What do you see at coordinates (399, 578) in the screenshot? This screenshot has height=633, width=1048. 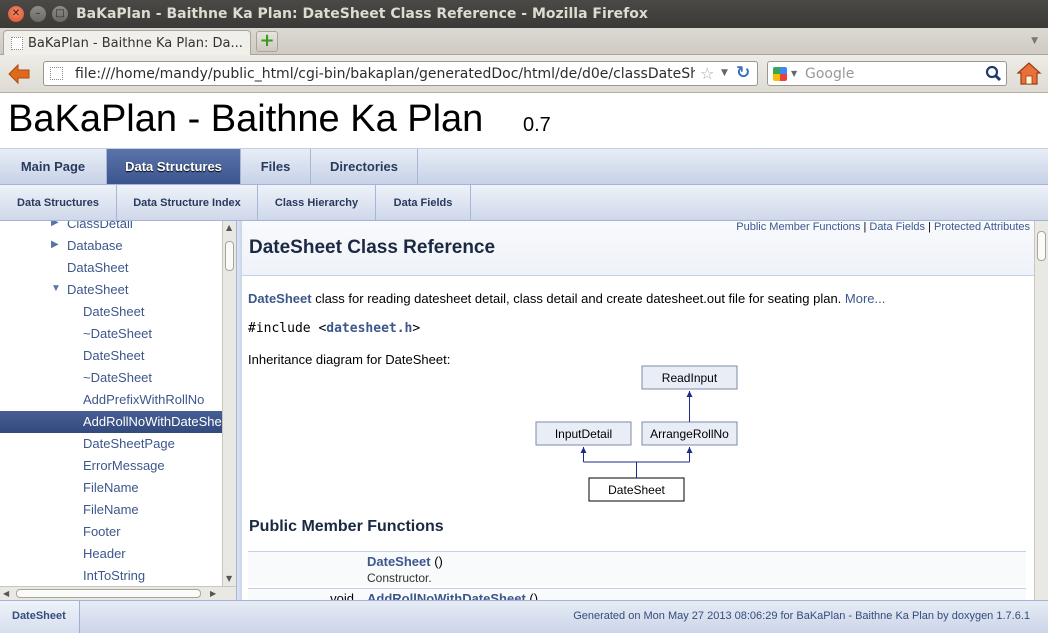 I see `member-description: Constructor.` at bounding box center [399, 578].